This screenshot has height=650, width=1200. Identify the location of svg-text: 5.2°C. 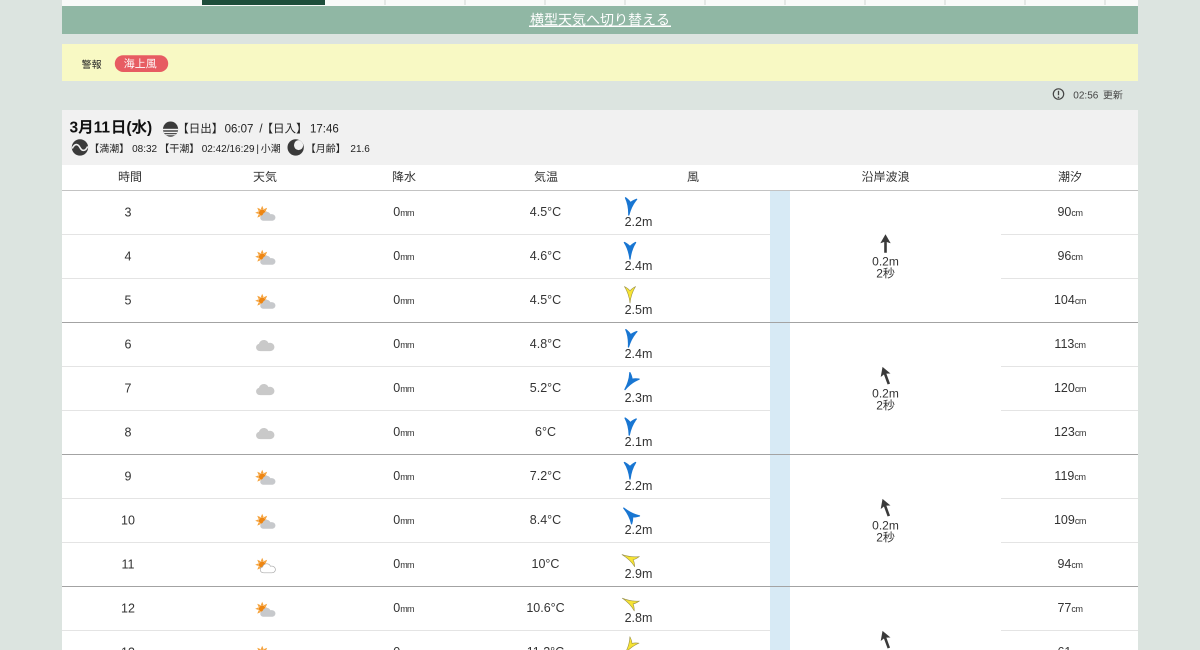
(545, 388).